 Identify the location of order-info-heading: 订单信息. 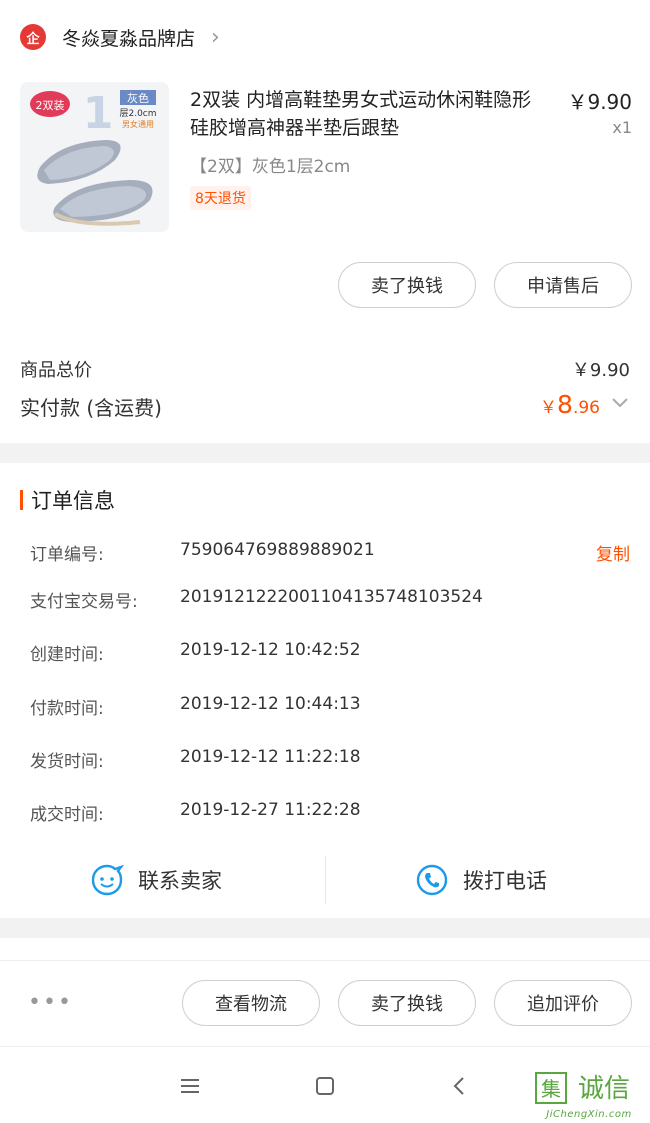
(67, 500).